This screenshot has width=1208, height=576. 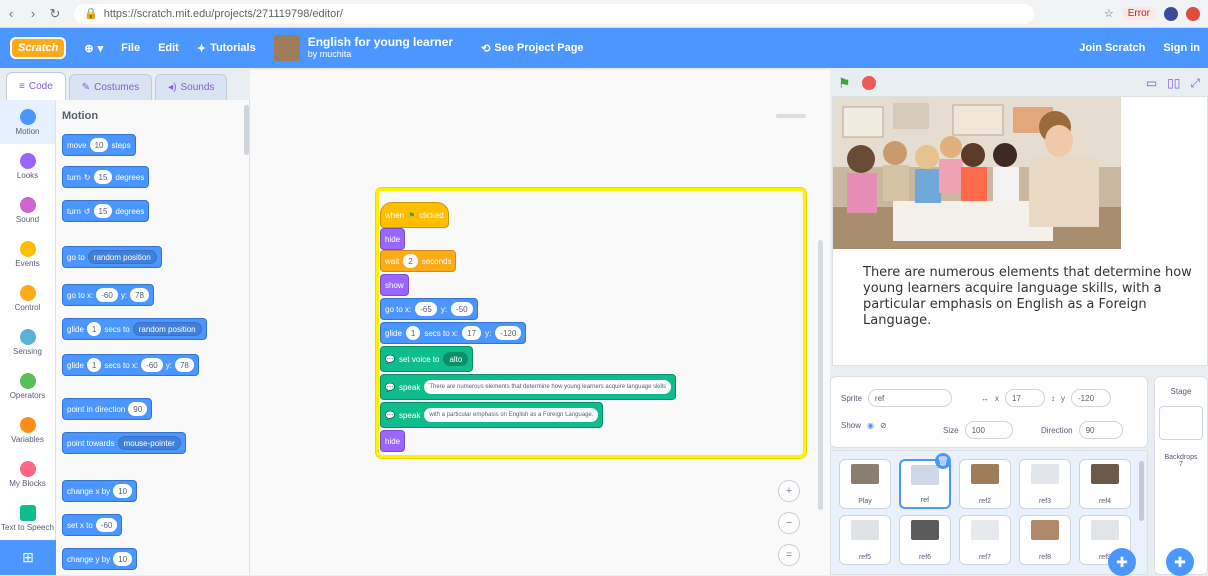 What do you see at coordinates (1109, 13) in the screenshot?
I see `star-icon: ☆` at bounding box center [1109, 13].